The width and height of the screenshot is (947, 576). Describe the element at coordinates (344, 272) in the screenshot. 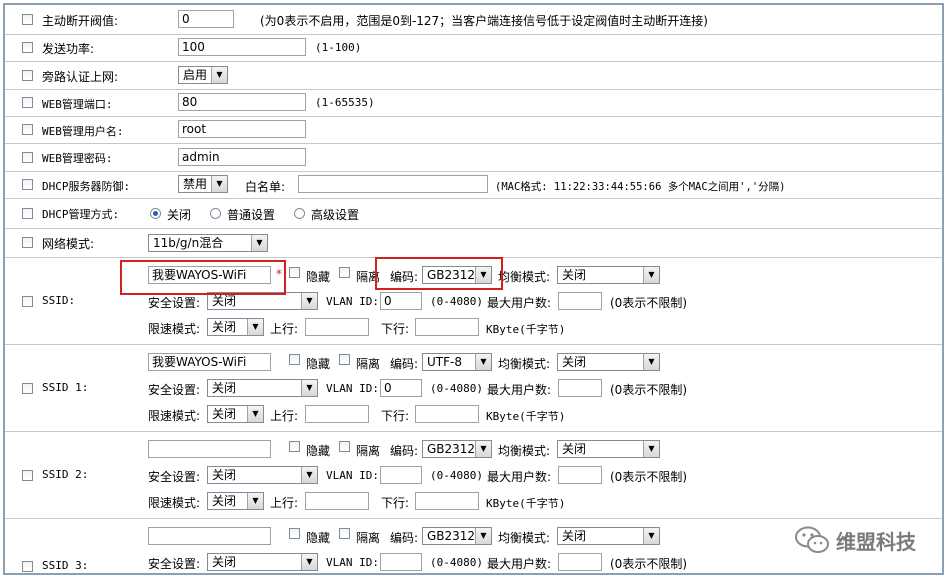

I see `ssid-0-isolate-checkbox` at that location.